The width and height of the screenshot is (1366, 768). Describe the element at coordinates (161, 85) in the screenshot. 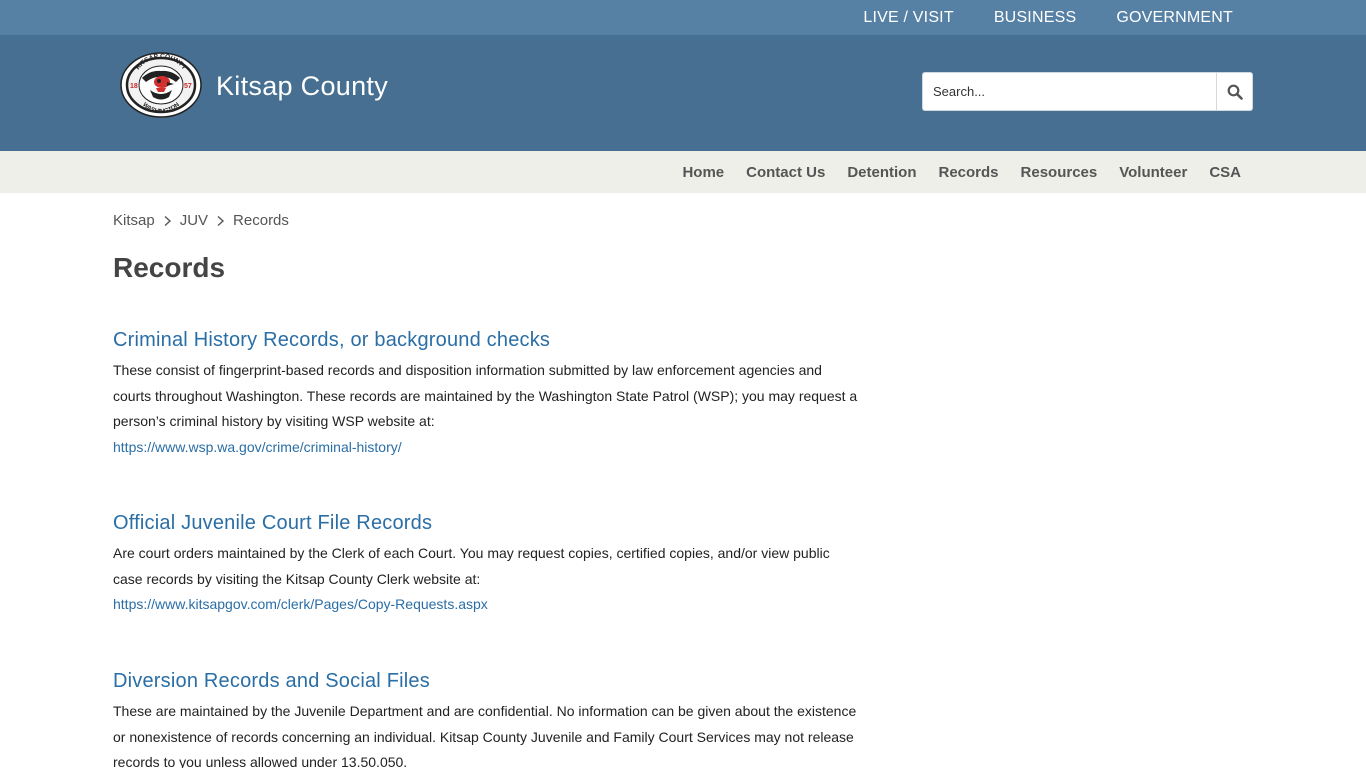

I see `county-seal-logo: KITSAP COUNTY WASHINGTON 18 57` at that location.